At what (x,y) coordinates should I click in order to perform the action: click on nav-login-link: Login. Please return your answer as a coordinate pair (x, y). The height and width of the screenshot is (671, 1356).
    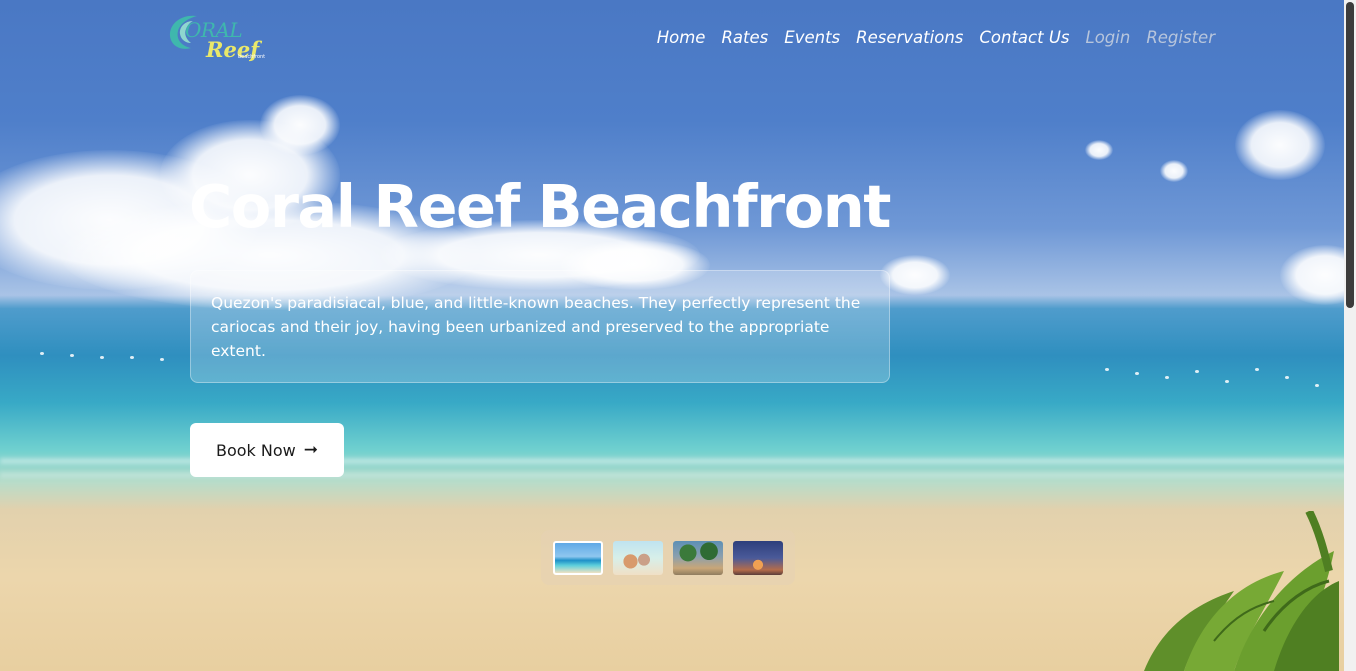
    Looking at the image, I should click on (1108, 37).